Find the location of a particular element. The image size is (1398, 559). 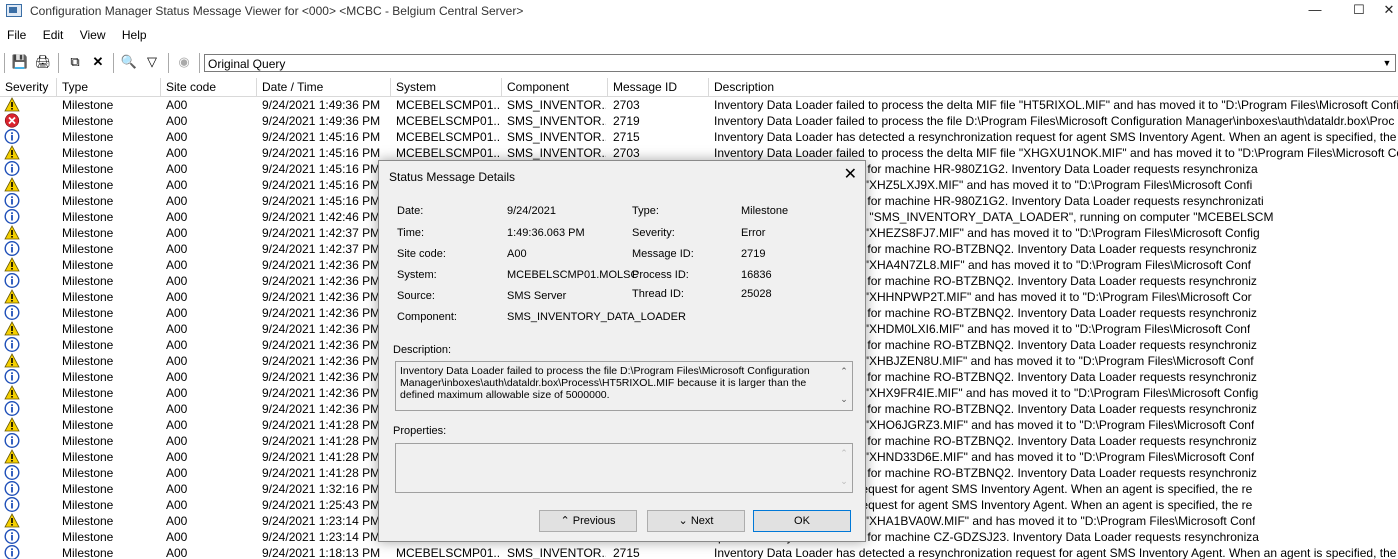

date-value: 9/24/2021 is located at coordinates (531, 211).